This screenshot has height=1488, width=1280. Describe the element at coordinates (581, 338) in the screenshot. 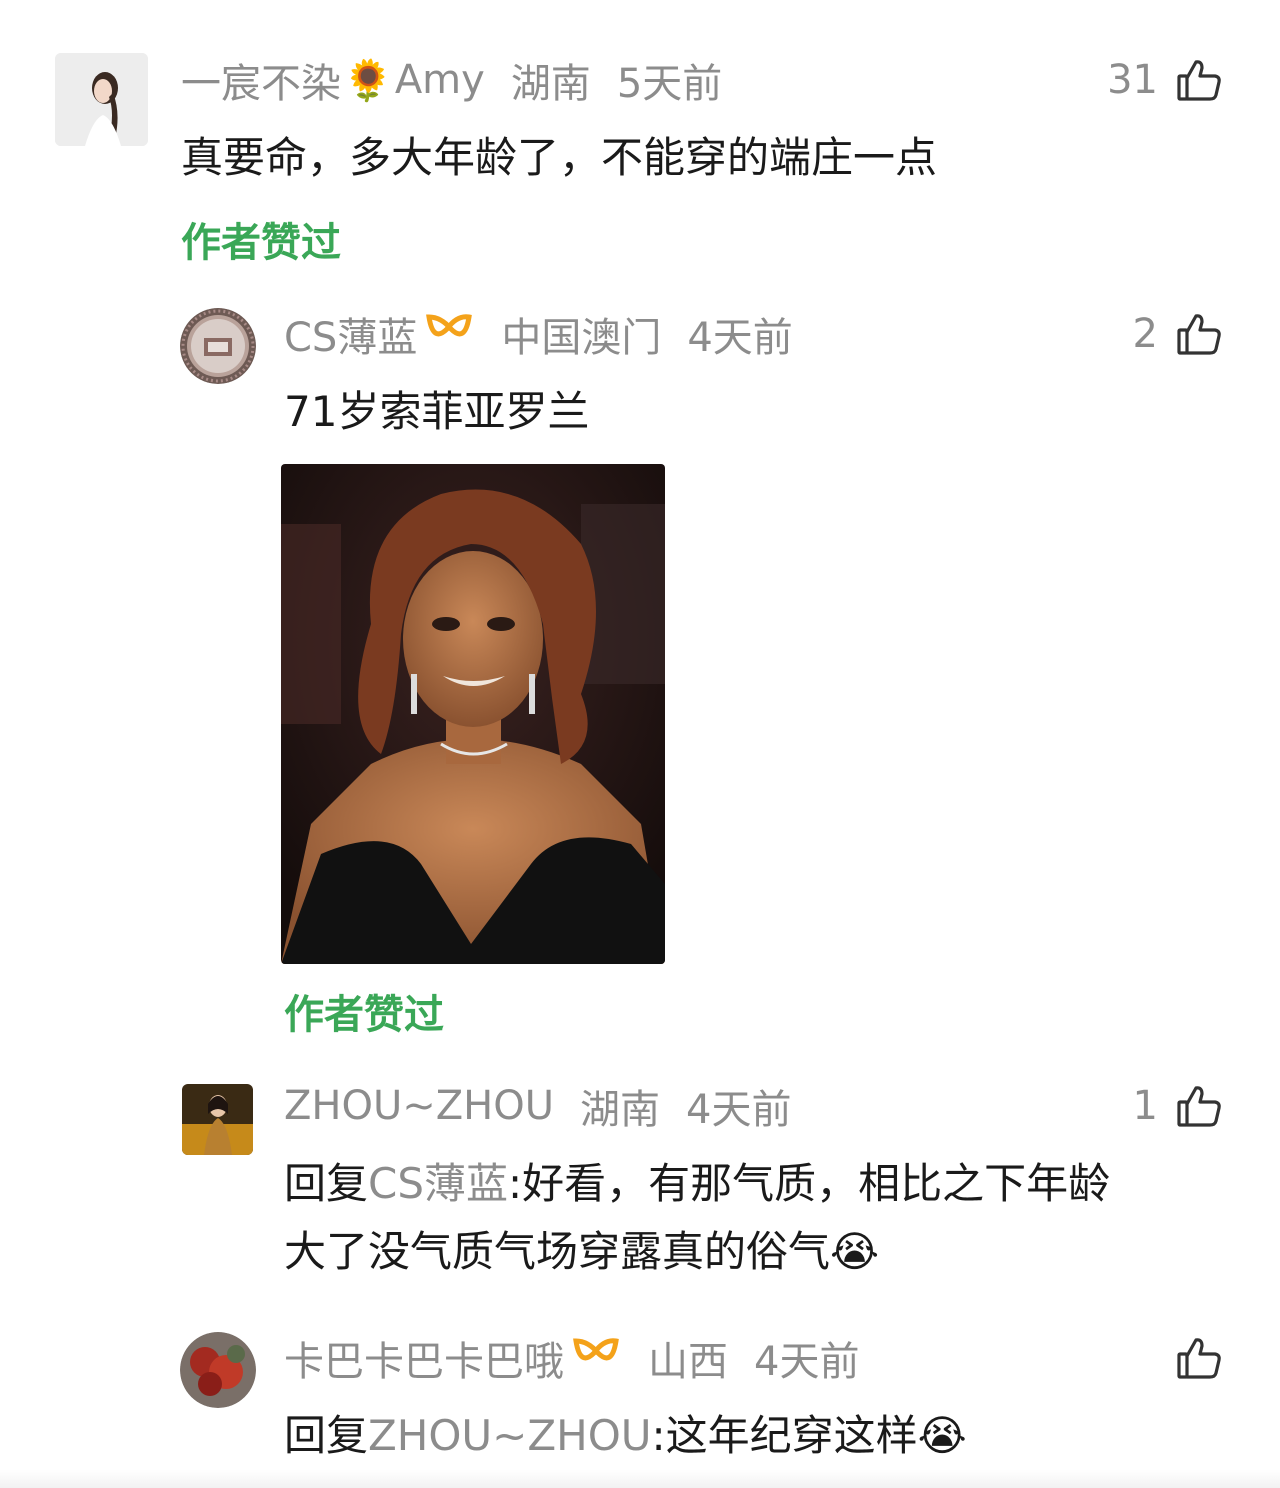

I see `location: 中国澳门` at that location.